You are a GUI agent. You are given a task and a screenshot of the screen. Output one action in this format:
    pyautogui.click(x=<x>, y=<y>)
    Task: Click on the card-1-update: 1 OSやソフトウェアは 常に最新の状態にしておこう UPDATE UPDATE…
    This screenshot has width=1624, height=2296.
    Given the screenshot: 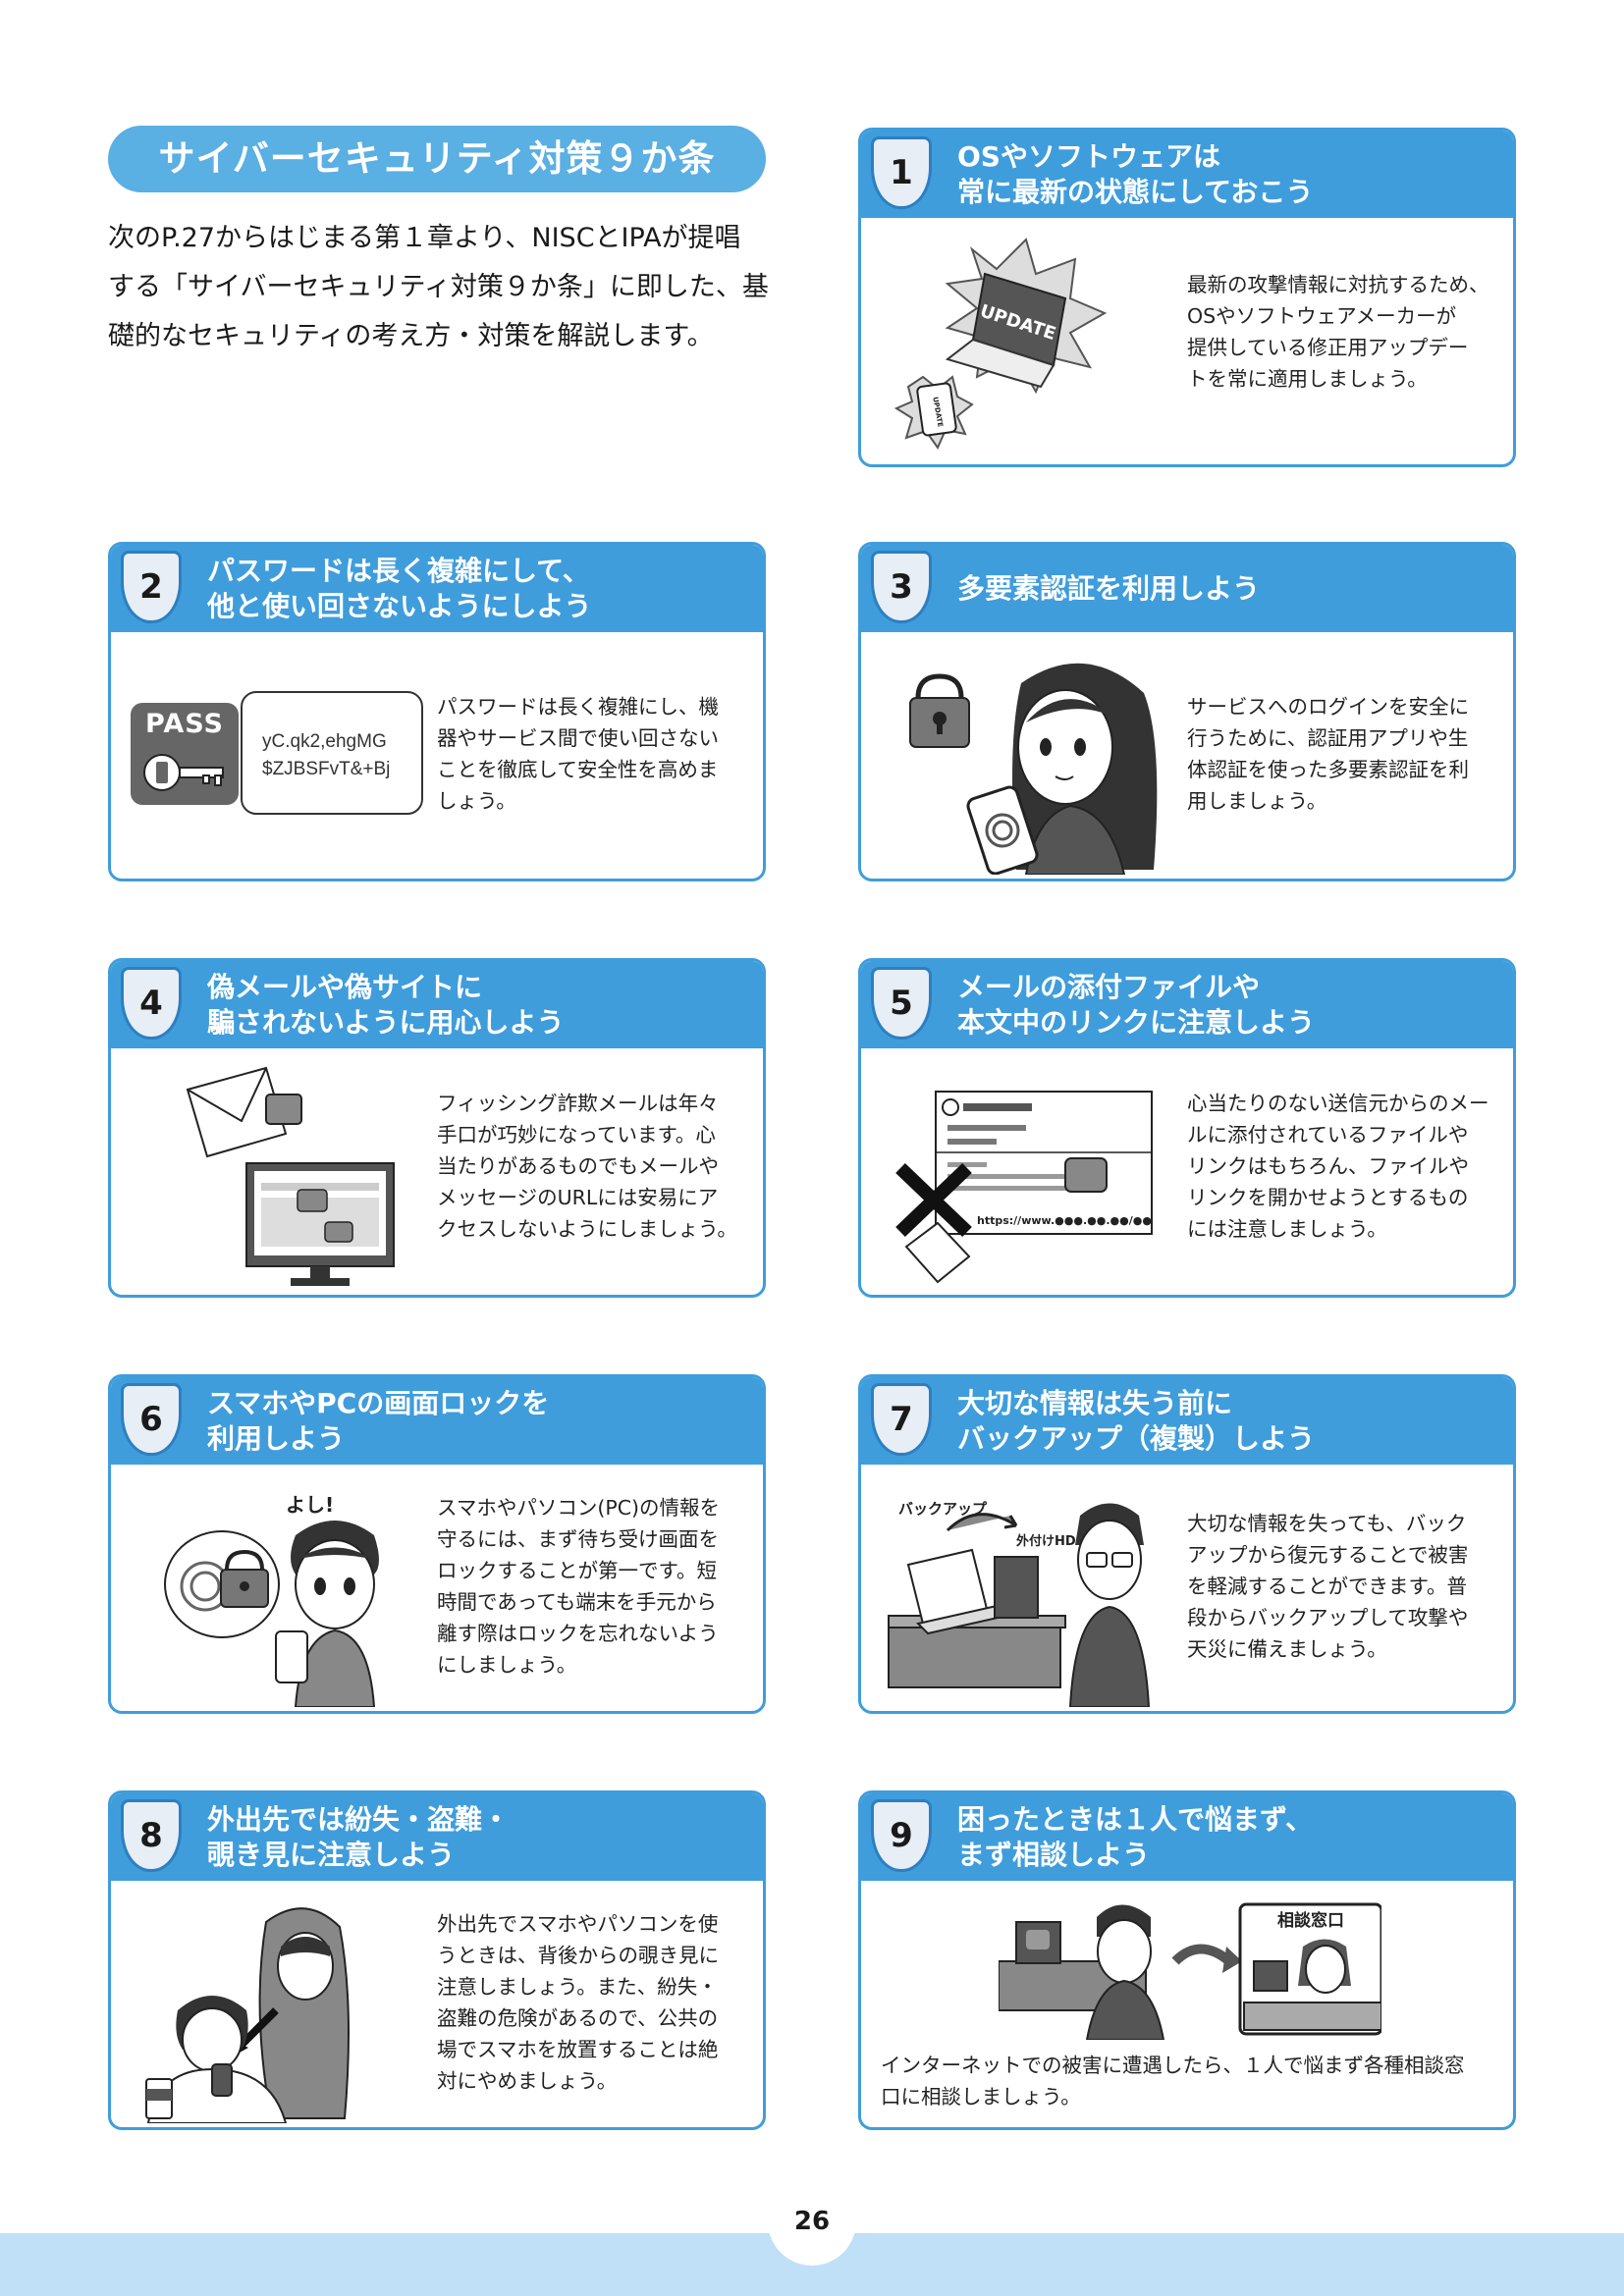 What is the action you would take?
    pyautogui.click(x=1187, y=298)
    